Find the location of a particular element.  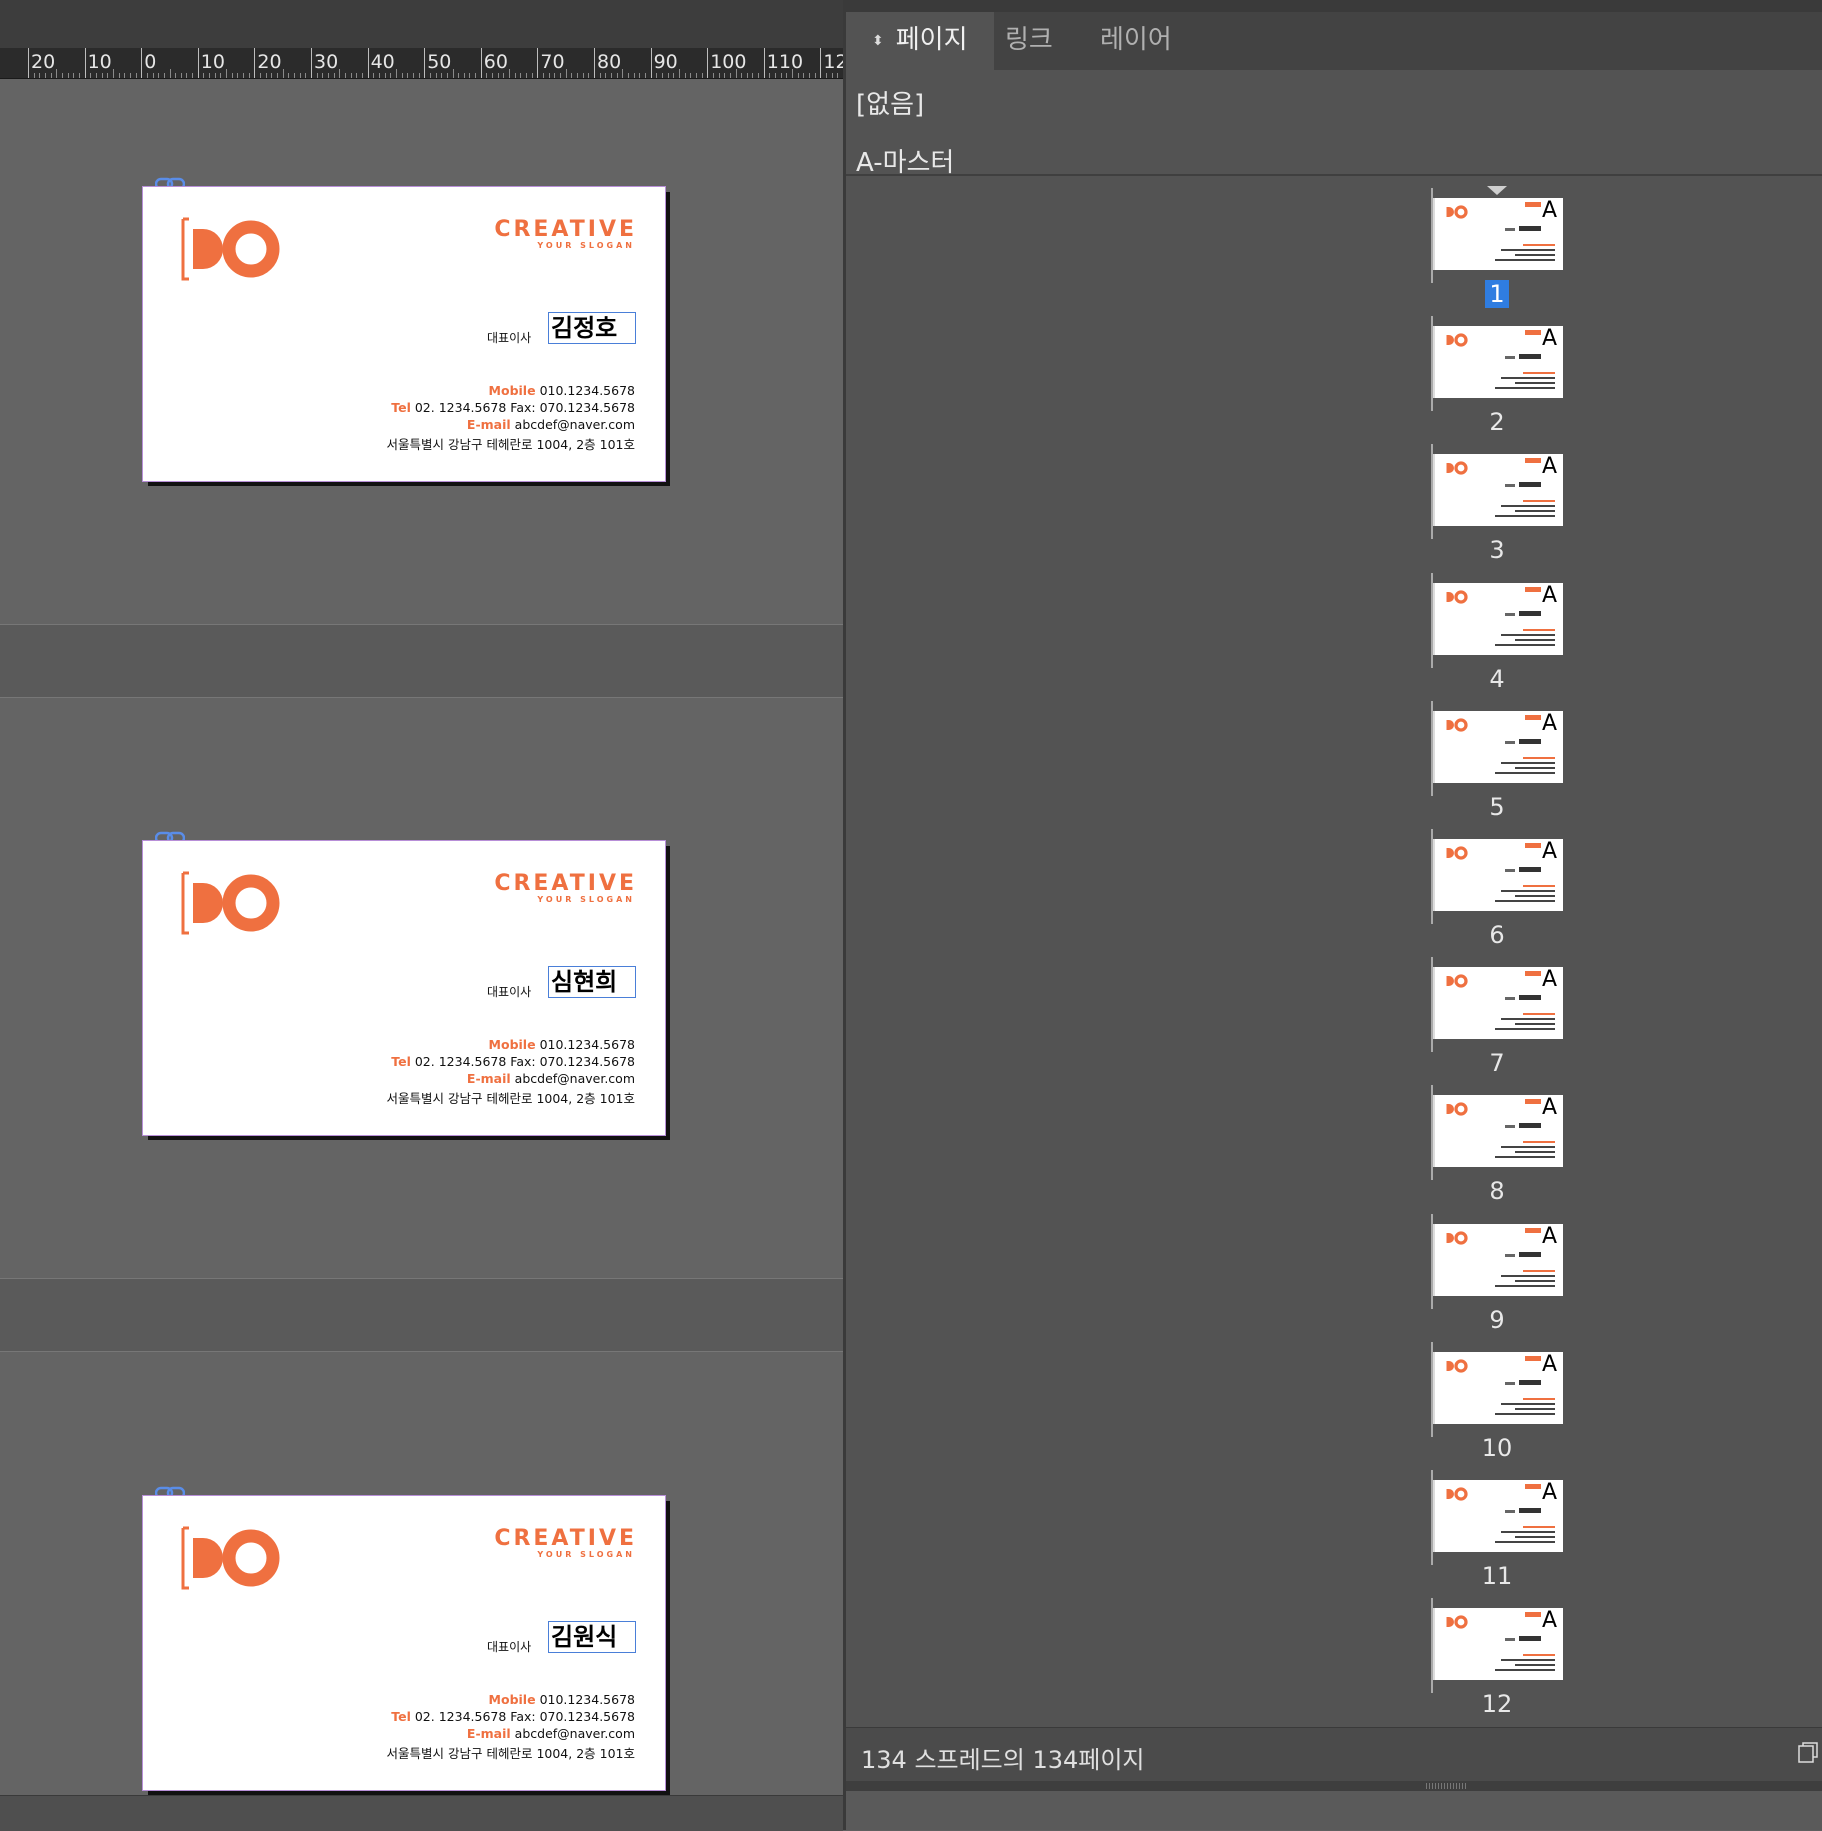

page-thumbnail-item: A1 is located at coordinates (1497, 253).